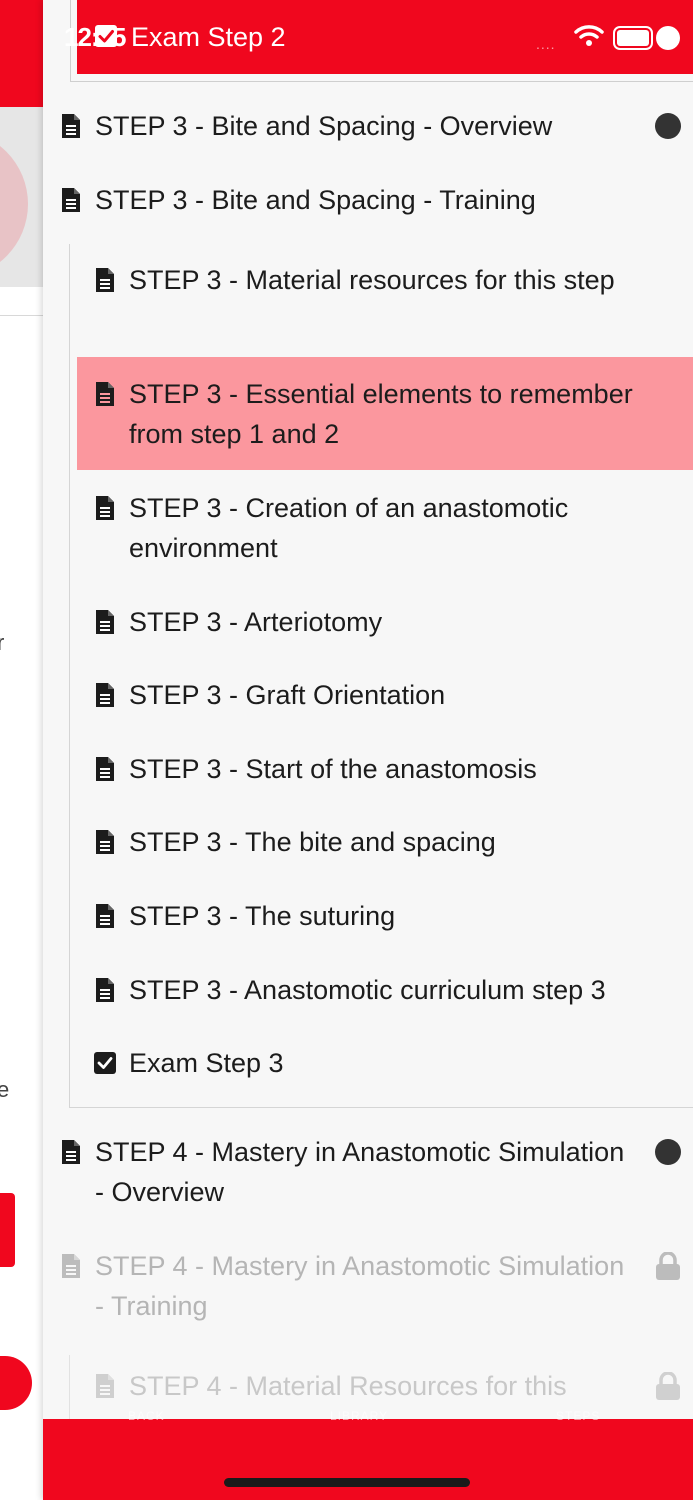  Describe the element at coordinates (312, 842) in the screenshot. I see `sub-item-label: STEP 3 - The bite and spacing` at that location.